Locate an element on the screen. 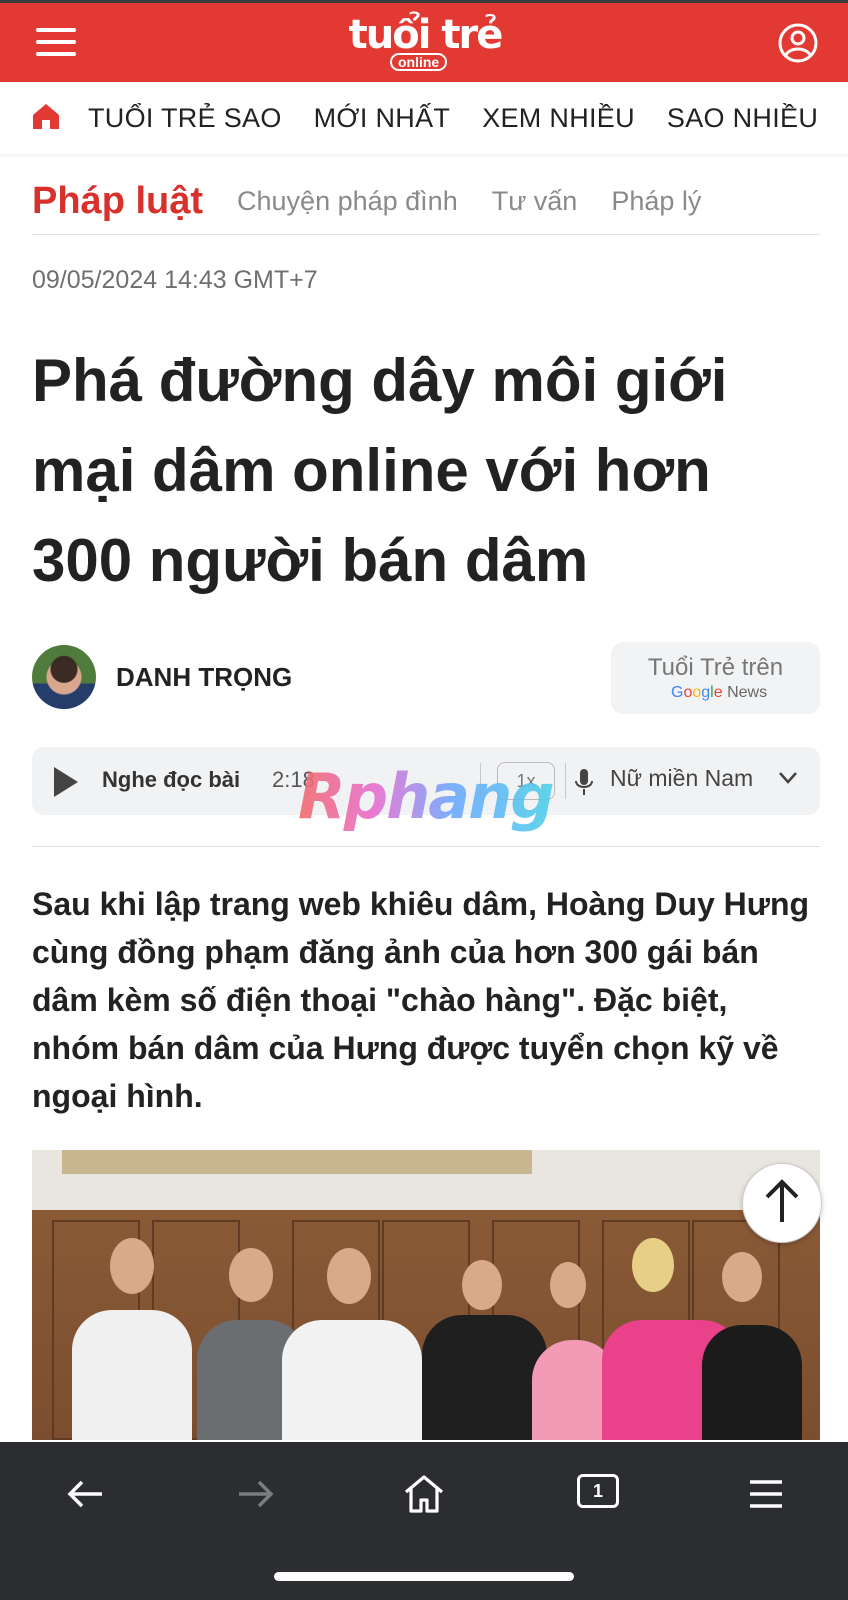 This screenshot has height=1600, width=848. back-arrow-icon is located at coordinates (86, 1494).